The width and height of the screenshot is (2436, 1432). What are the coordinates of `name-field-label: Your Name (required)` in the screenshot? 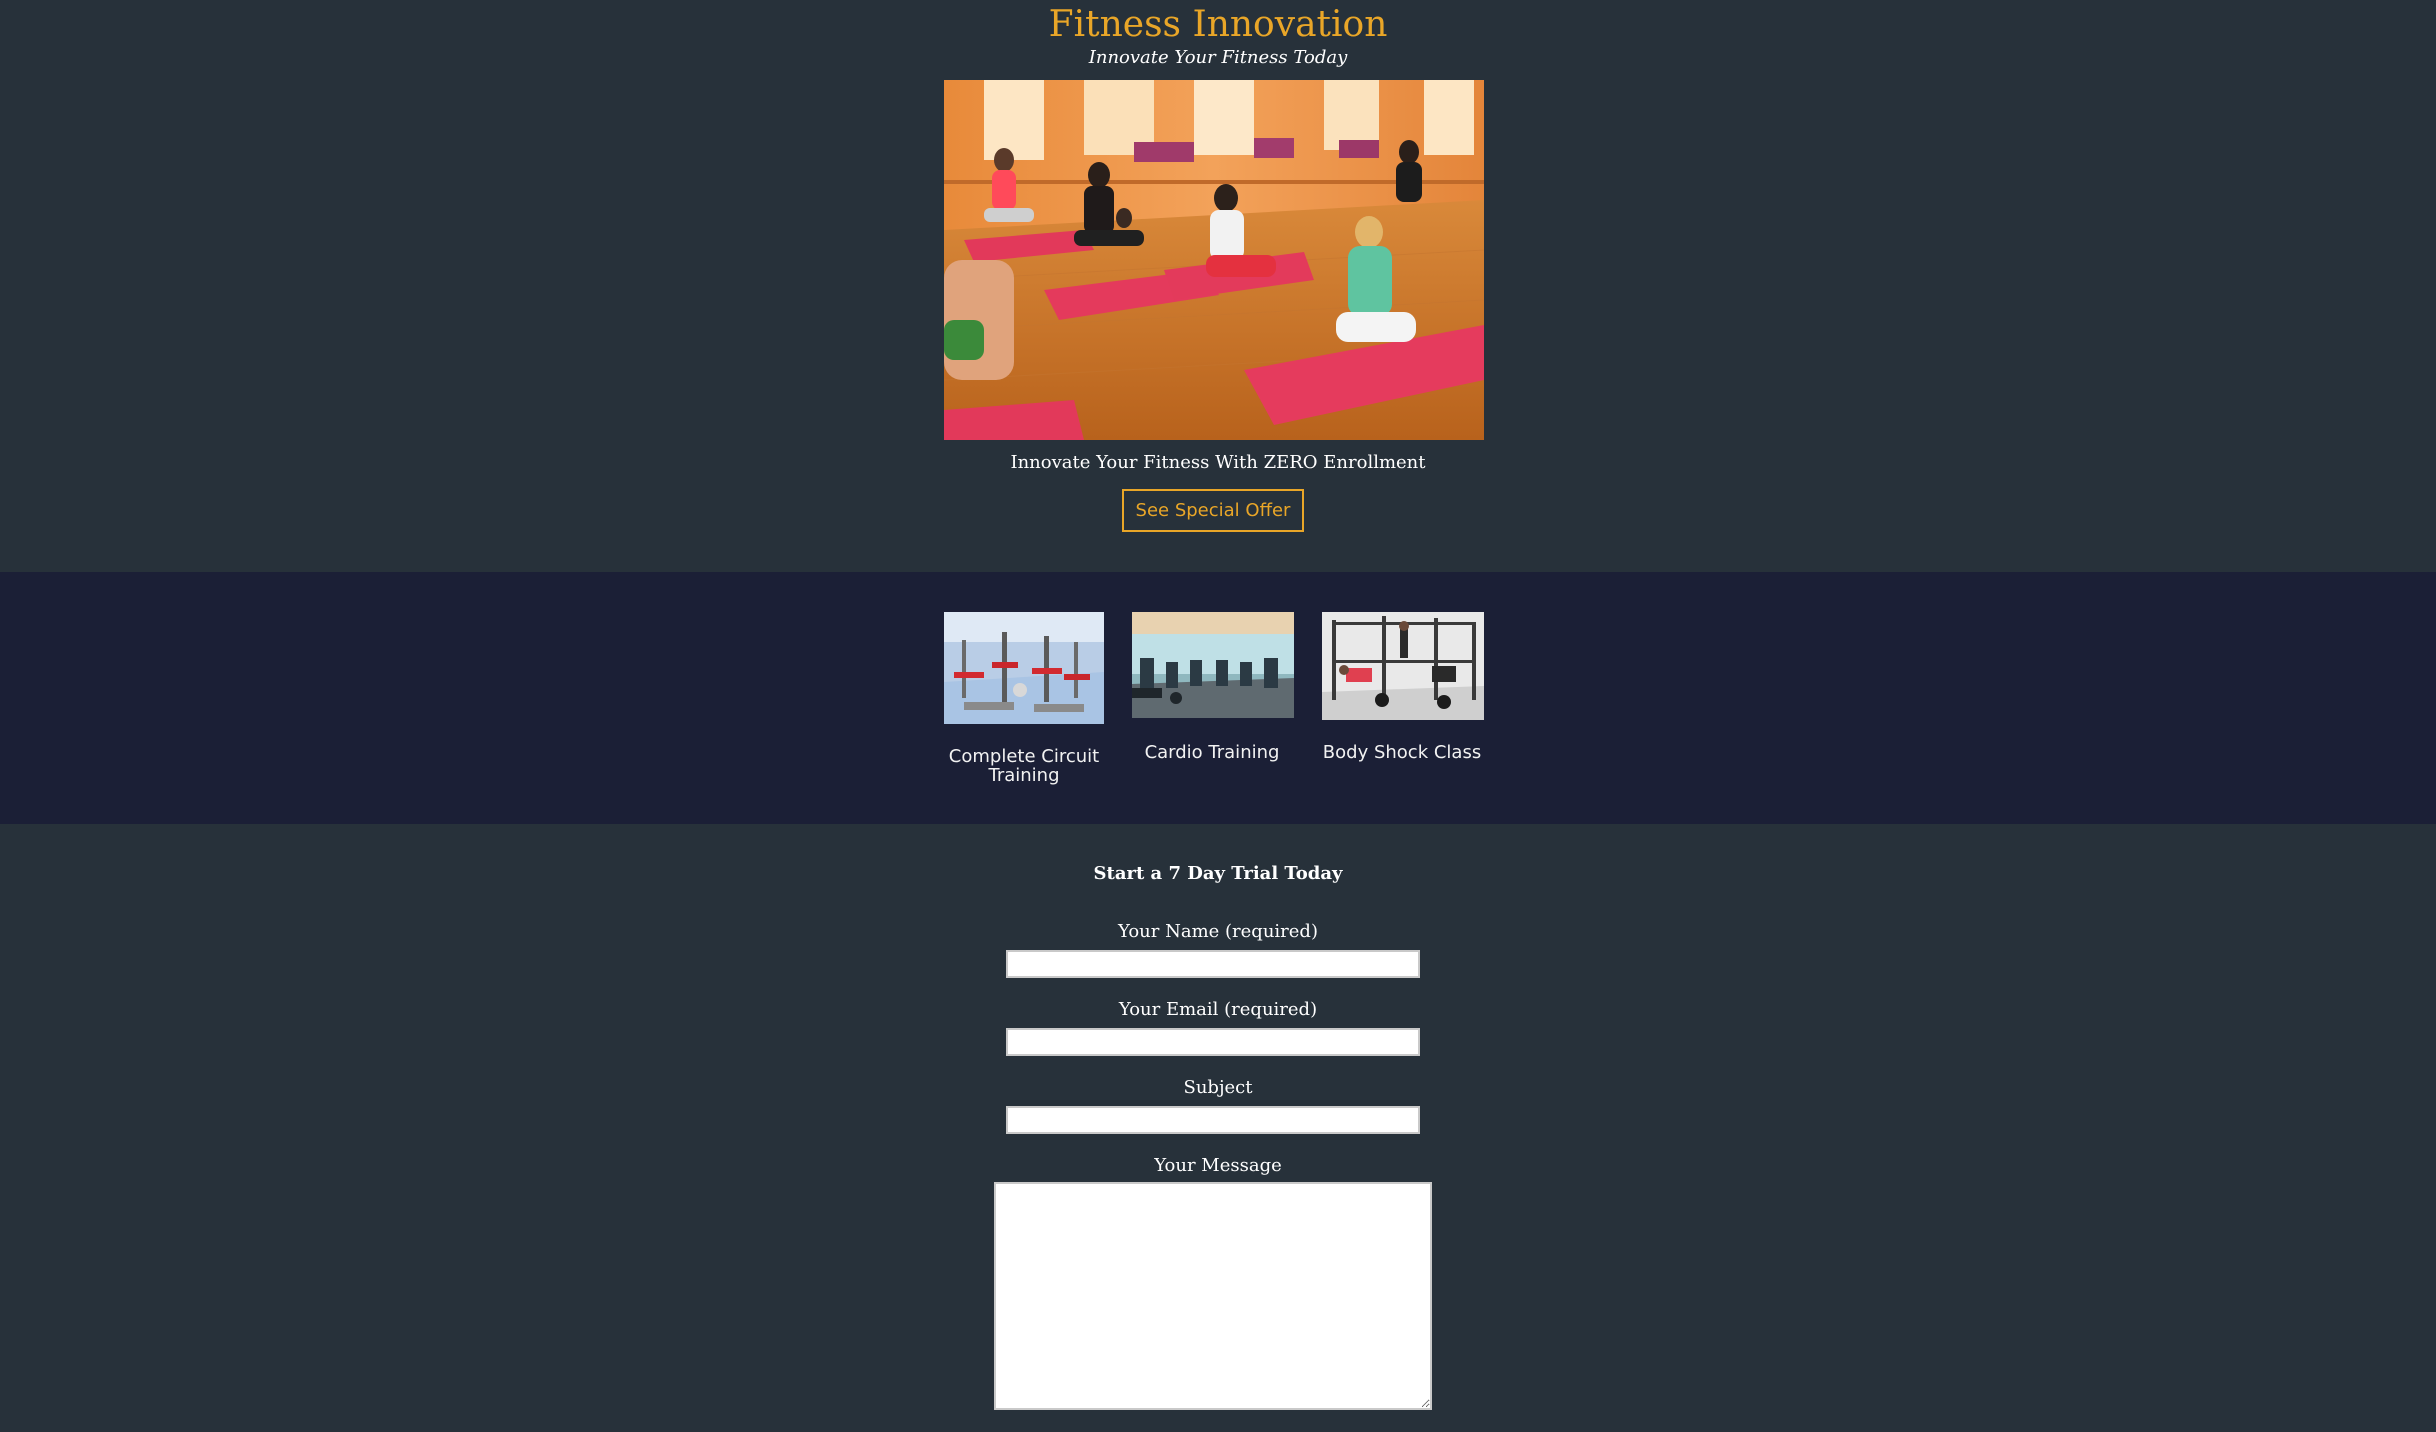 It's located at (1218, 931).